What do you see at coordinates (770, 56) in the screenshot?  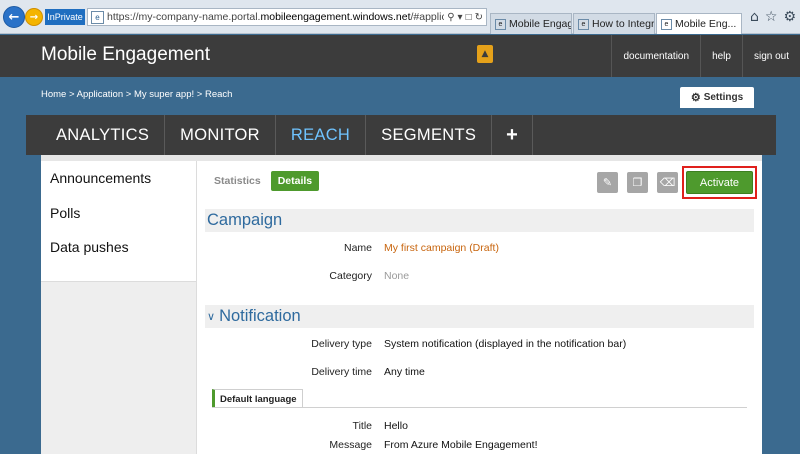 I see `sign-out-link: sign out` at bounding box center [770, 56].